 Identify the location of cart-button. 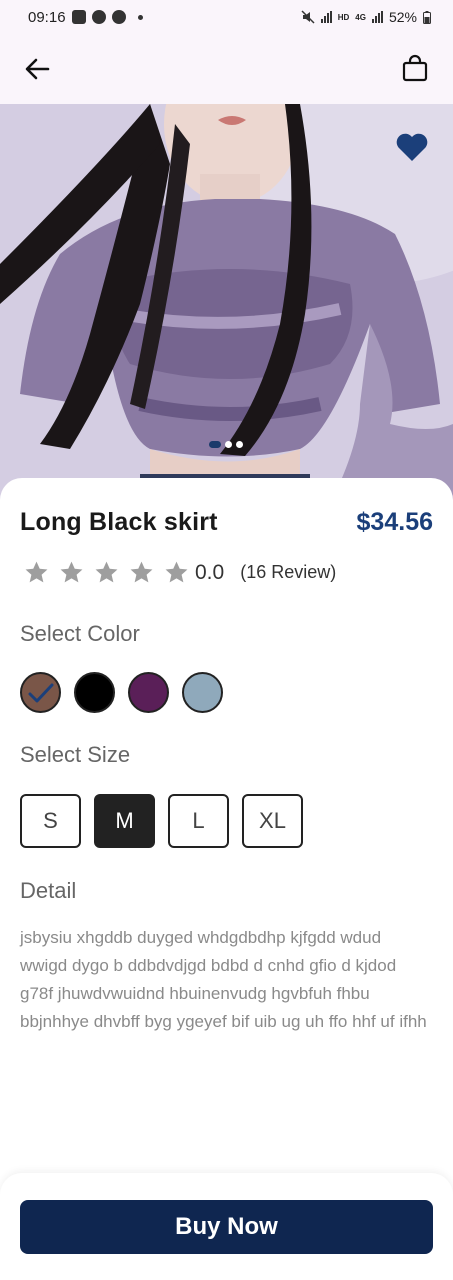
(415, 68).